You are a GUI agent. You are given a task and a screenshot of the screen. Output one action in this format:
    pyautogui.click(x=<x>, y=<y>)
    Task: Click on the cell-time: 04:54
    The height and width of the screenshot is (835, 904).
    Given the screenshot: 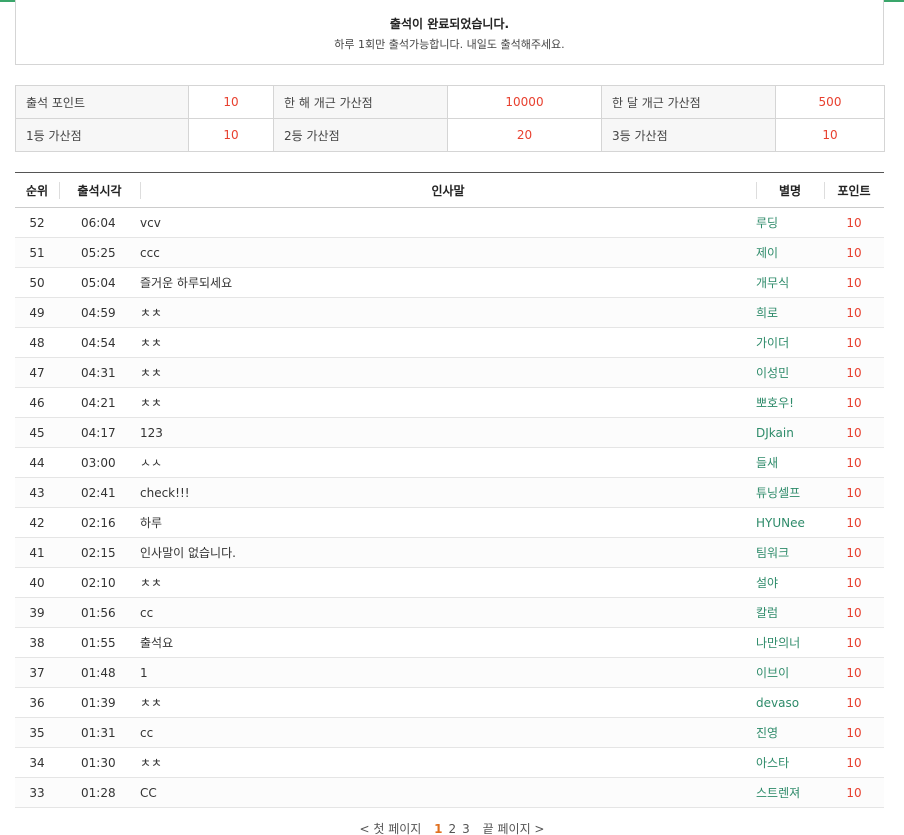 What is the action you would take?
    pyautogui.click(x=99, y=342)
    